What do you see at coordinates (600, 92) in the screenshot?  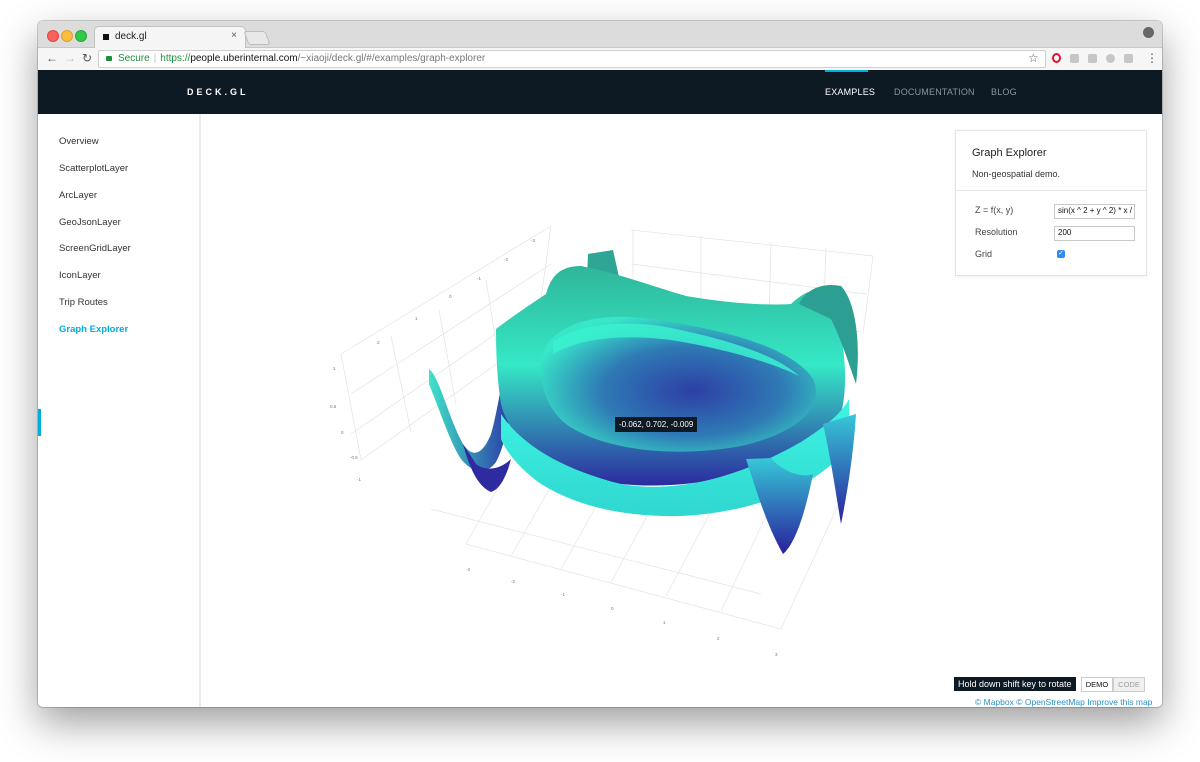 I see `site-header: DECK.GL EXAMPLES DOCUMENTATION BLOG` at bounding box center [600, 92].